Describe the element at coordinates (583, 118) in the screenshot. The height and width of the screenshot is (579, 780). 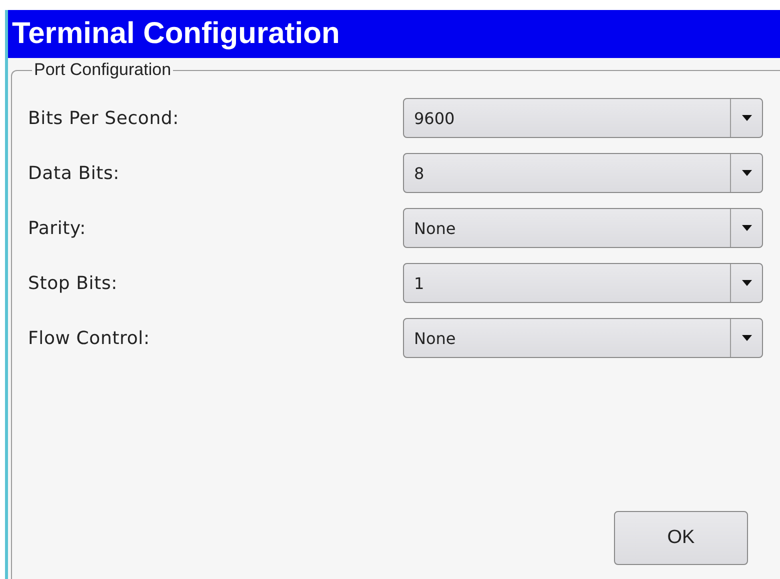
I see `dropdown: 9600` at that location.